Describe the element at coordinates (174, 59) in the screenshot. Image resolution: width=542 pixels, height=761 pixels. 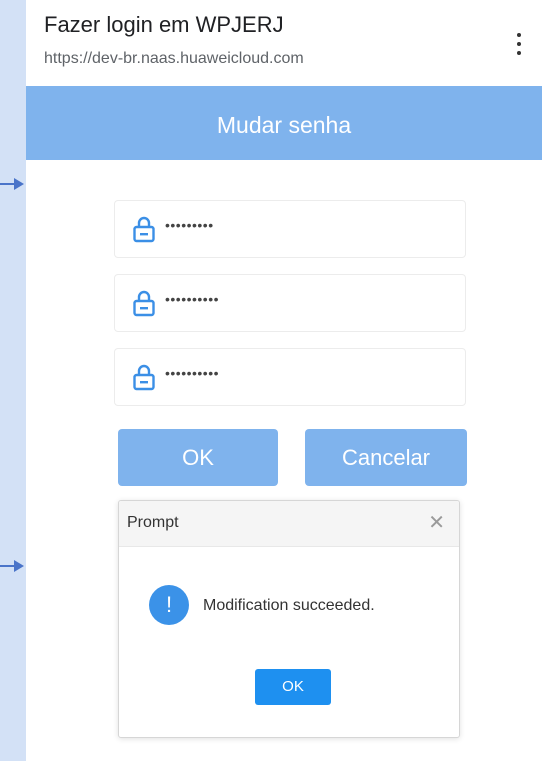
I see `browser-url: https://dev-br.naas.huaweicloud.com` at that location.